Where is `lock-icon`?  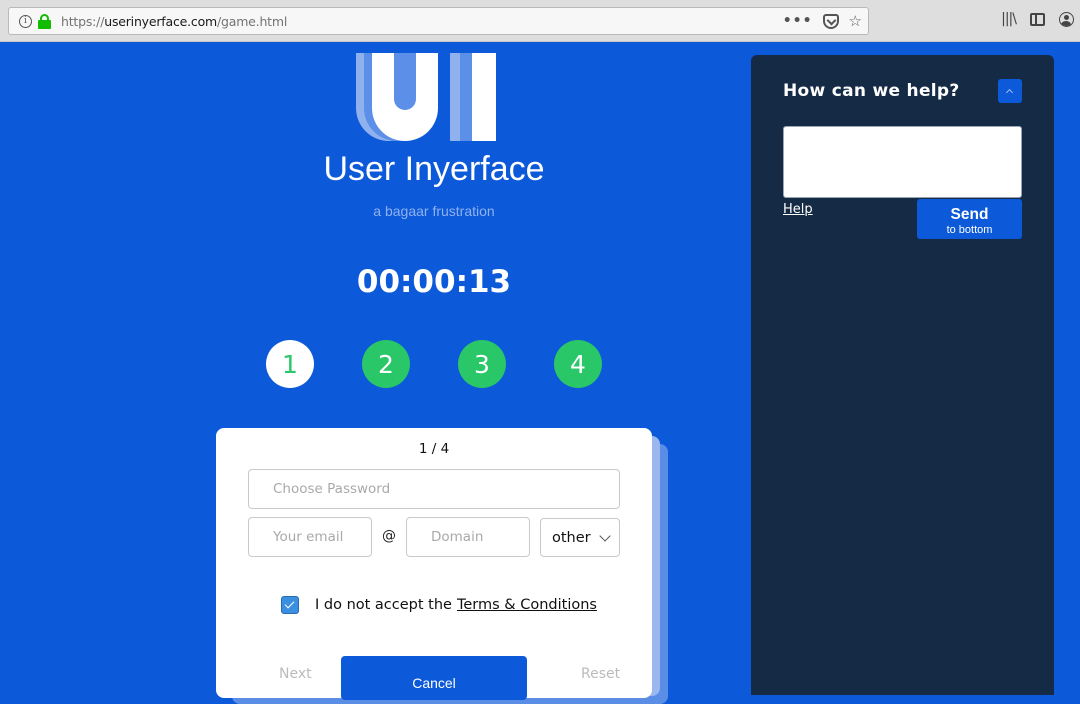
lock-icon is located at coordinates (44, 21).